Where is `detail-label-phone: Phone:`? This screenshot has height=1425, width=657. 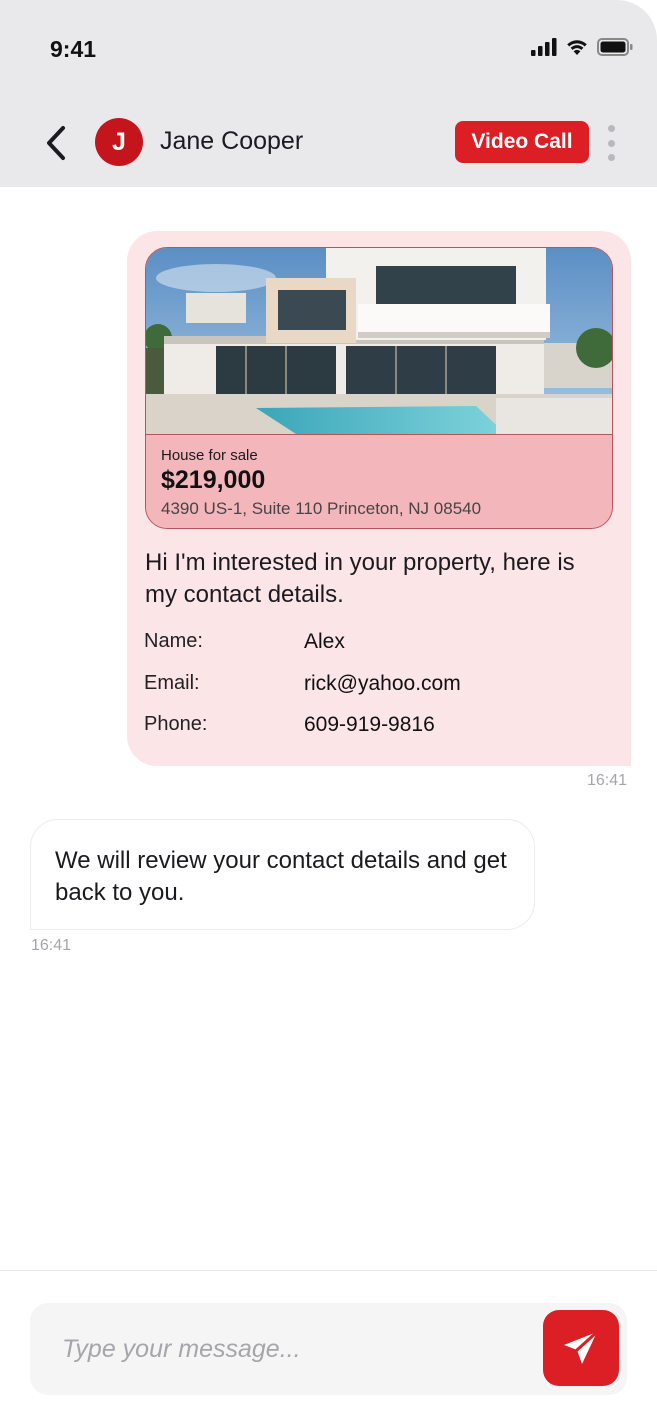
detail-label-phone: Phone: is located at coordinates (176, 724).